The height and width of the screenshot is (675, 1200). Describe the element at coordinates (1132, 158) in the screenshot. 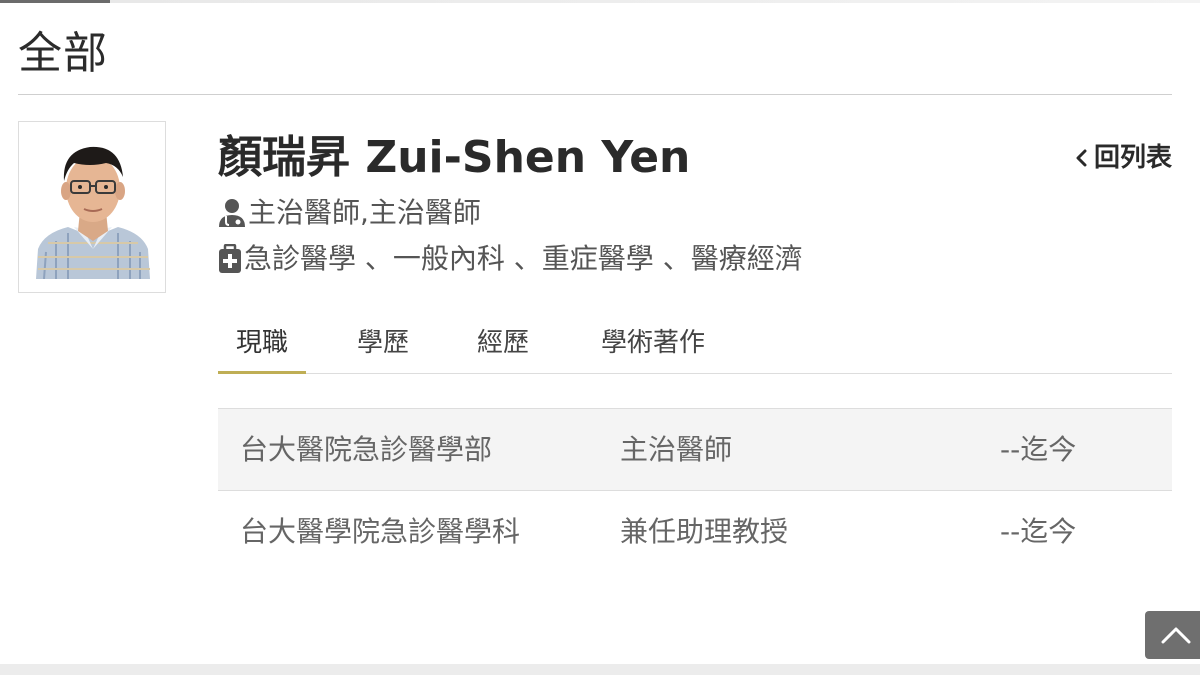

I see `back-to-list-label: 回列表` at that location.